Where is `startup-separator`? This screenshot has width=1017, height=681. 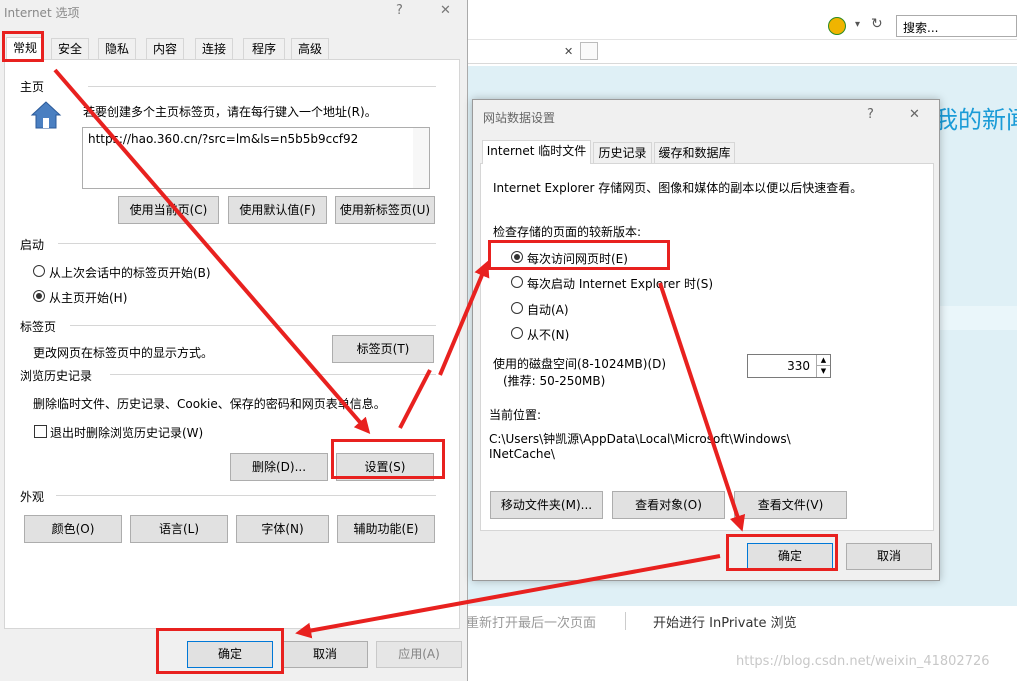
startup-separator is located at coordinates (247, 243).